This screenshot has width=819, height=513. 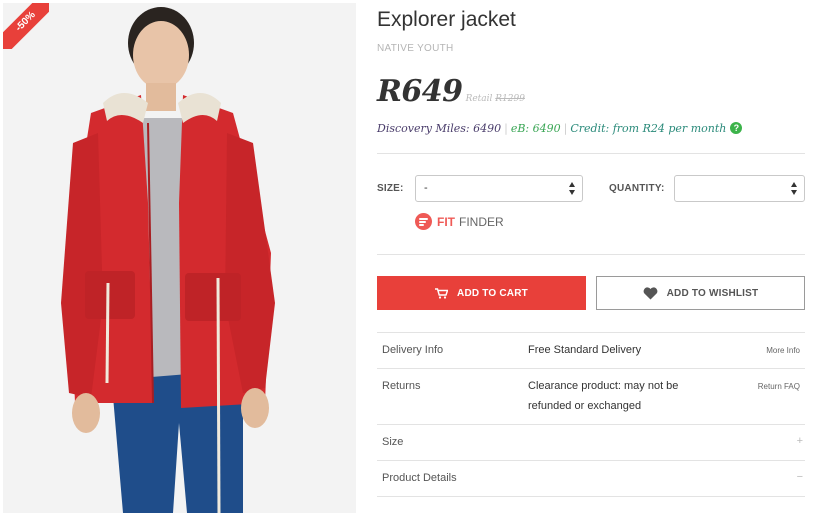 I want to click on quantity-label: QUANTITY:, so click(x=637, y=188).